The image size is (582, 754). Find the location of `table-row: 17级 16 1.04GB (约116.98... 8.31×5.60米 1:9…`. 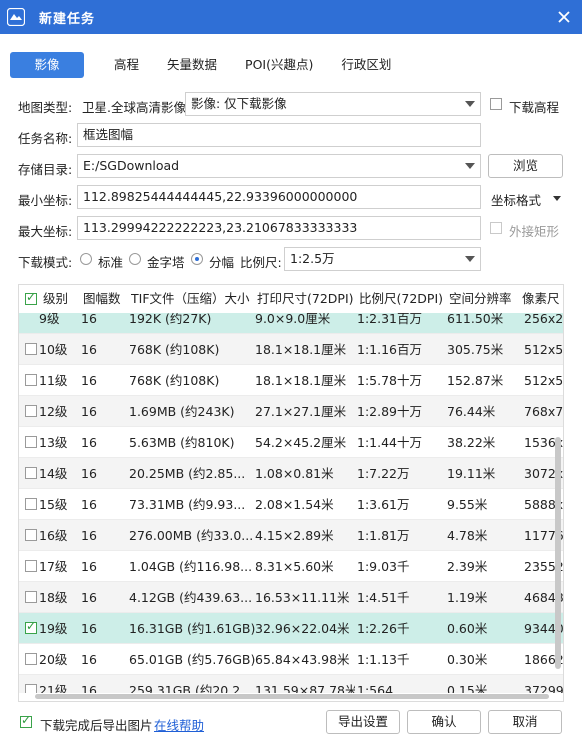

table-row: 17级 16 1.04GB (约116.98... 8.31×5.60米 1:9… is located at coordinates (291, 566).